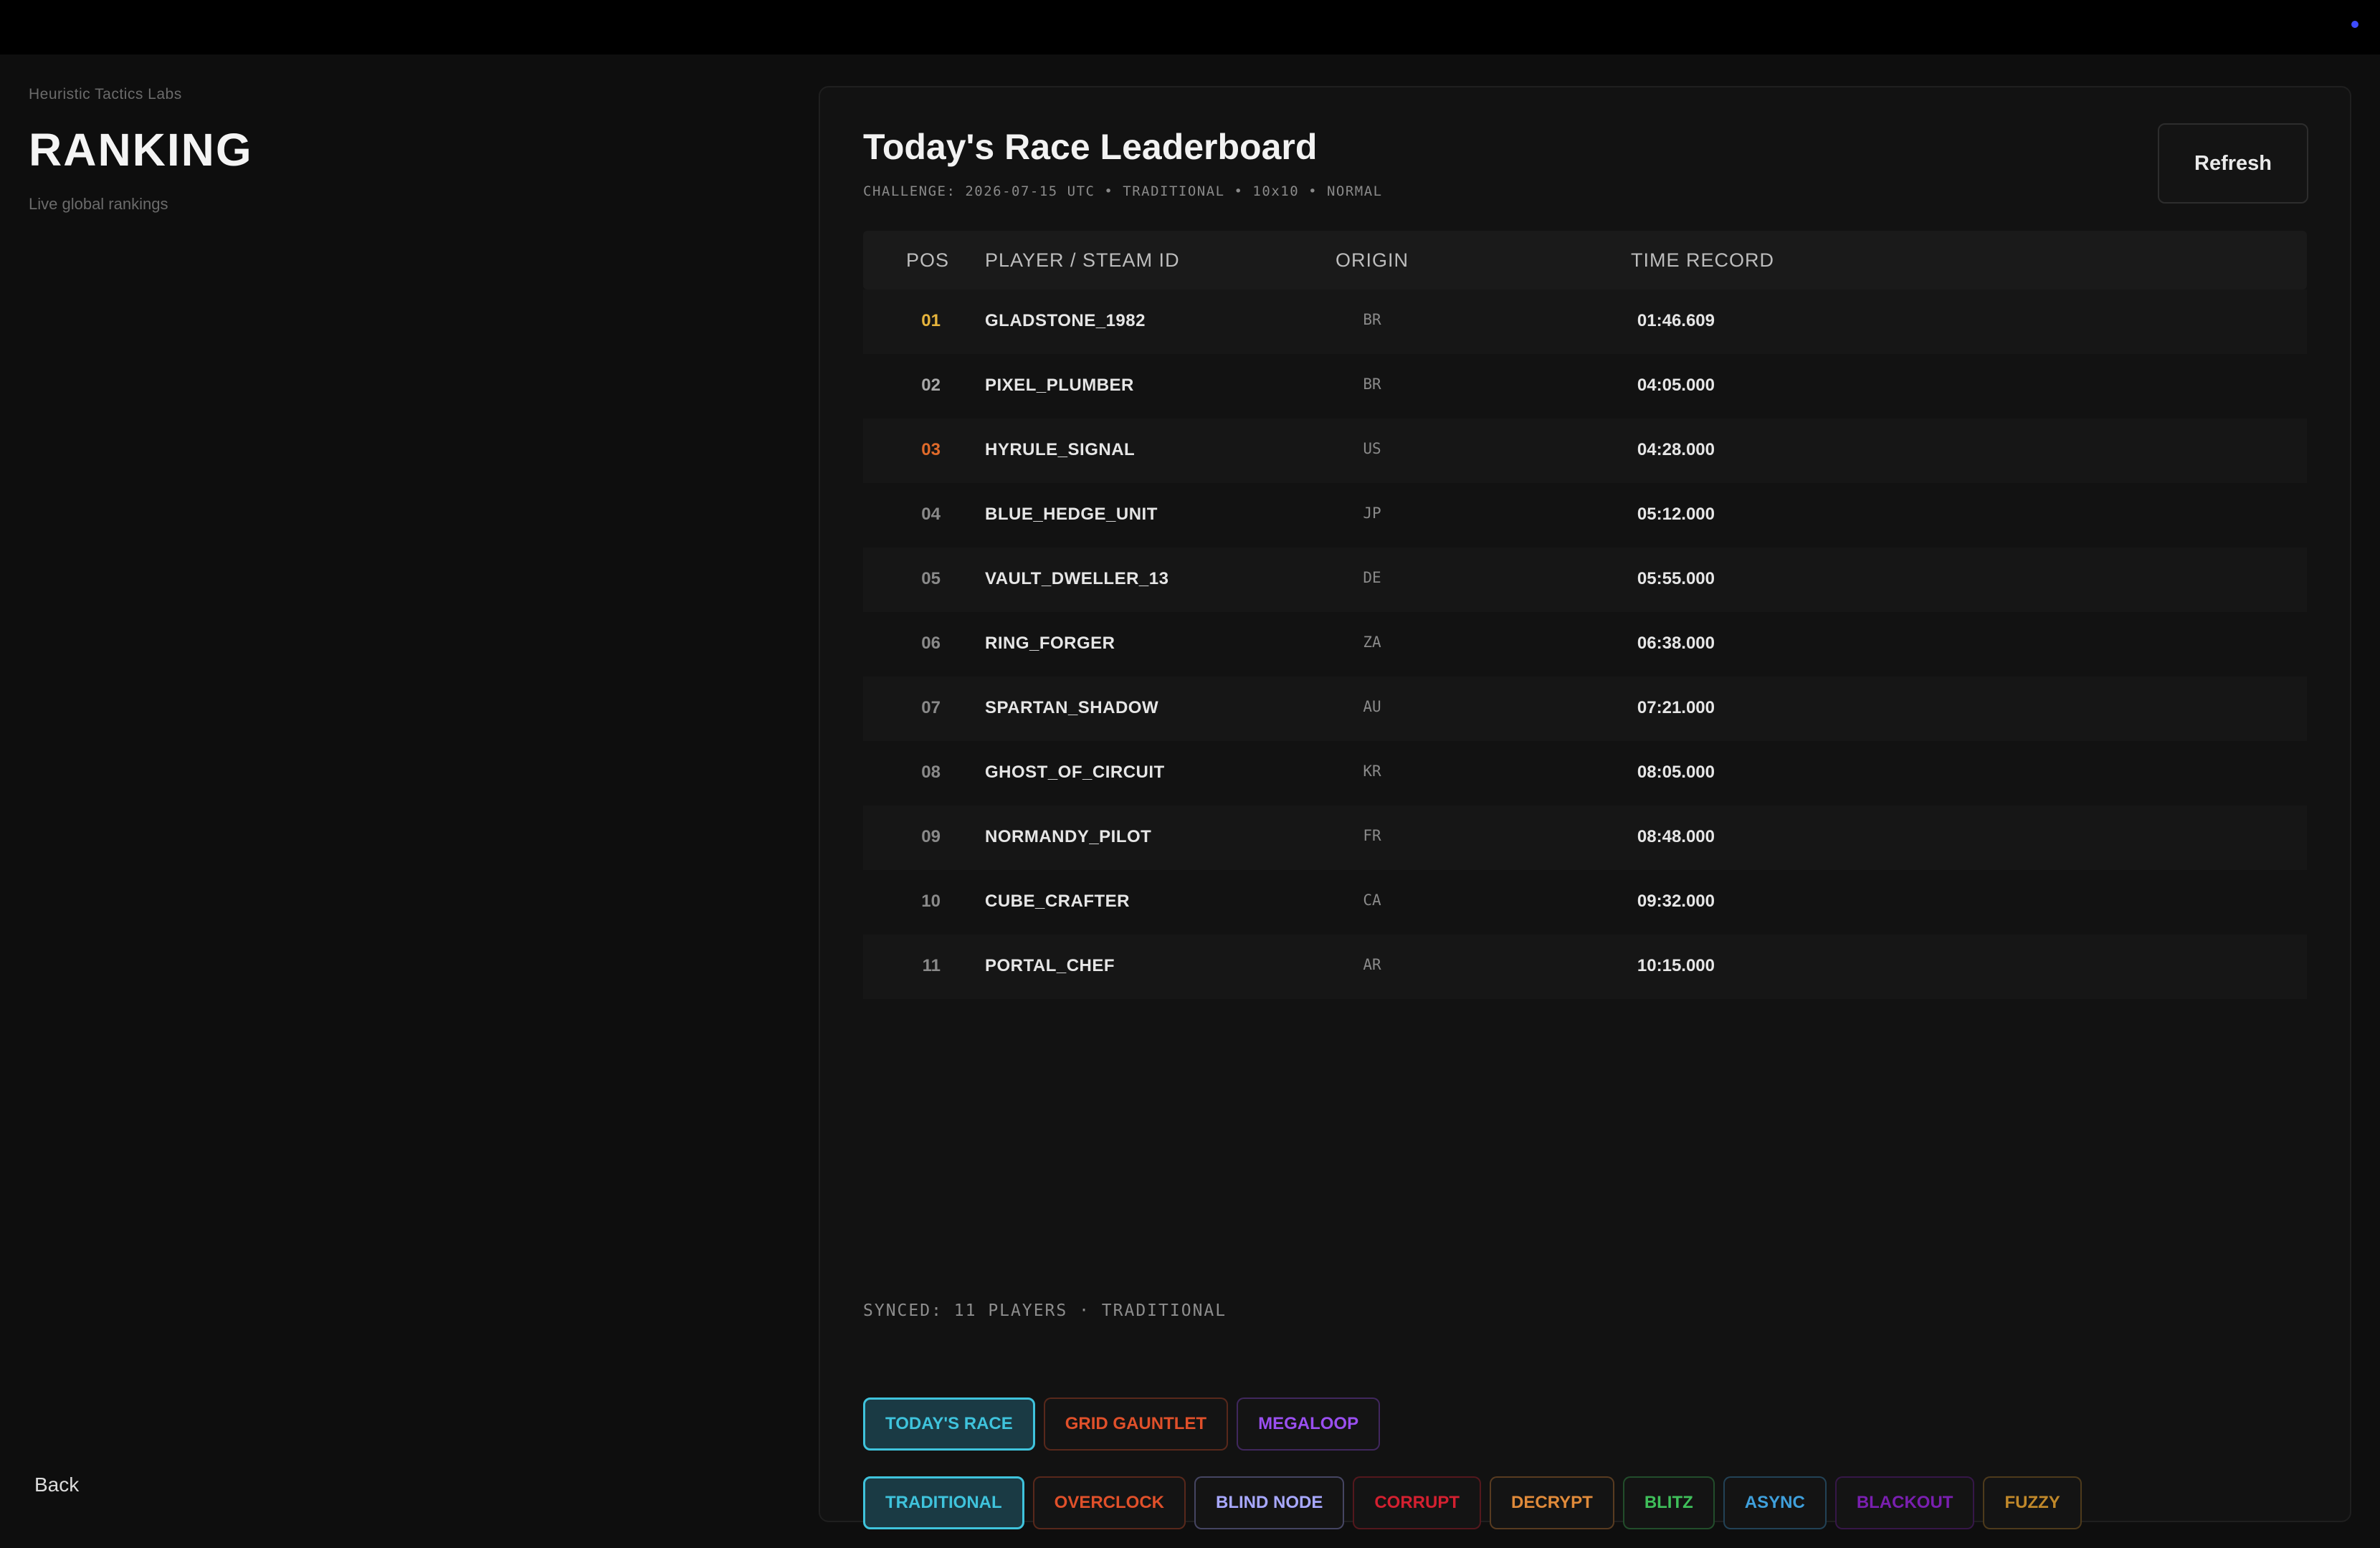 The height and width of the screenshot is (1548, 2380). Describe the element at coordinates (931, 836) in the screenshot. I see `row-pos: 09` at that location.